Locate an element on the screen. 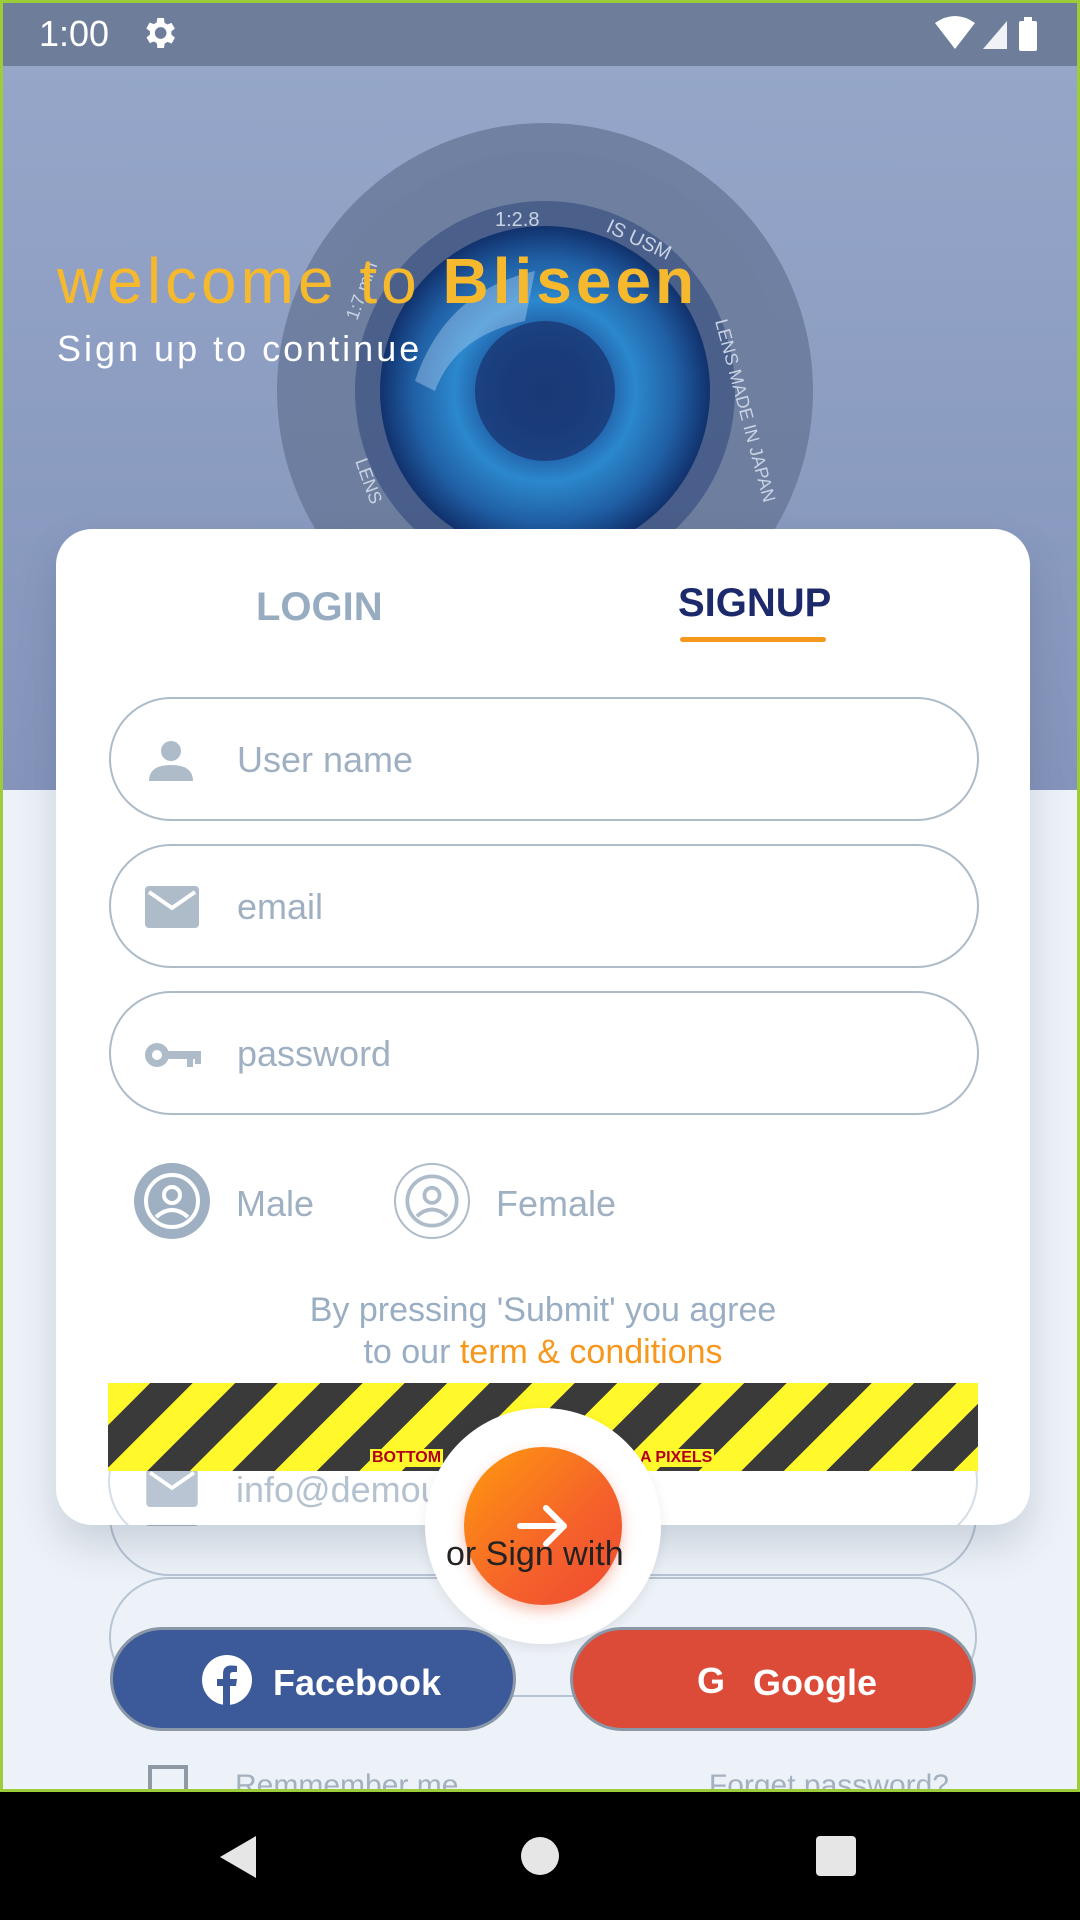  tab-signup: SIGNUP is located at coordinates (754, 603).